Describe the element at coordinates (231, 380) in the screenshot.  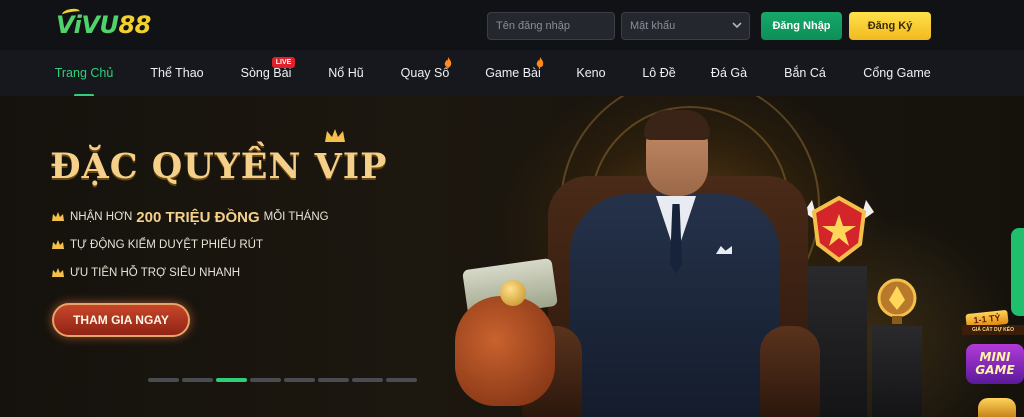
I see `carousel-dot-active` at that location.